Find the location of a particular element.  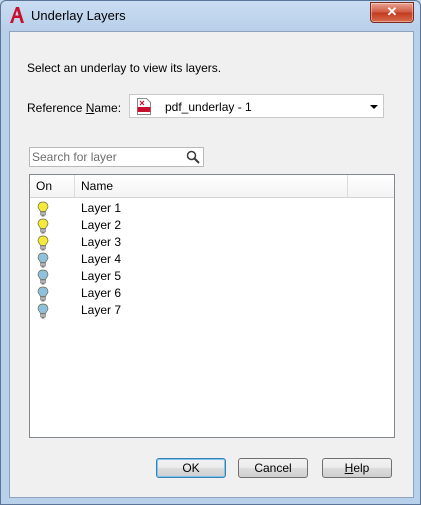

column-header-spacer is located at coordinates (371, 186).